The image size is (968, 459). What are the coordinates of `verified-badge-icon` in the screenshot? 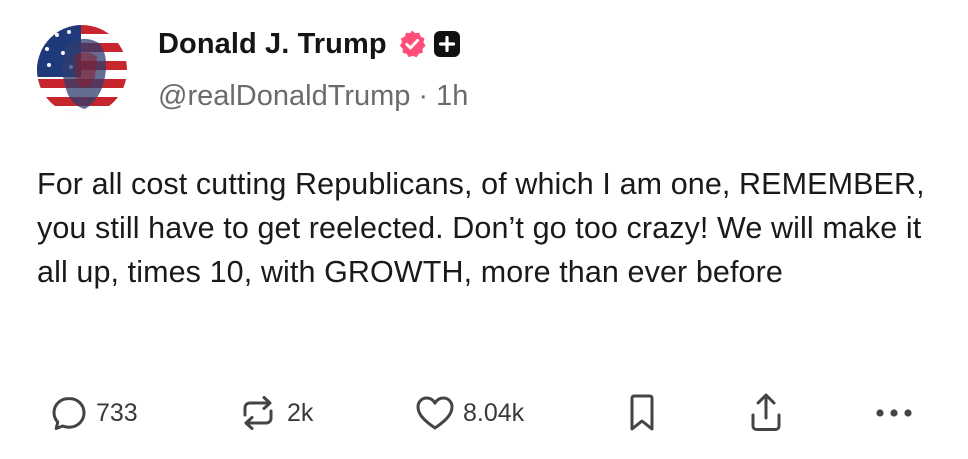 It's located at (412, 44).